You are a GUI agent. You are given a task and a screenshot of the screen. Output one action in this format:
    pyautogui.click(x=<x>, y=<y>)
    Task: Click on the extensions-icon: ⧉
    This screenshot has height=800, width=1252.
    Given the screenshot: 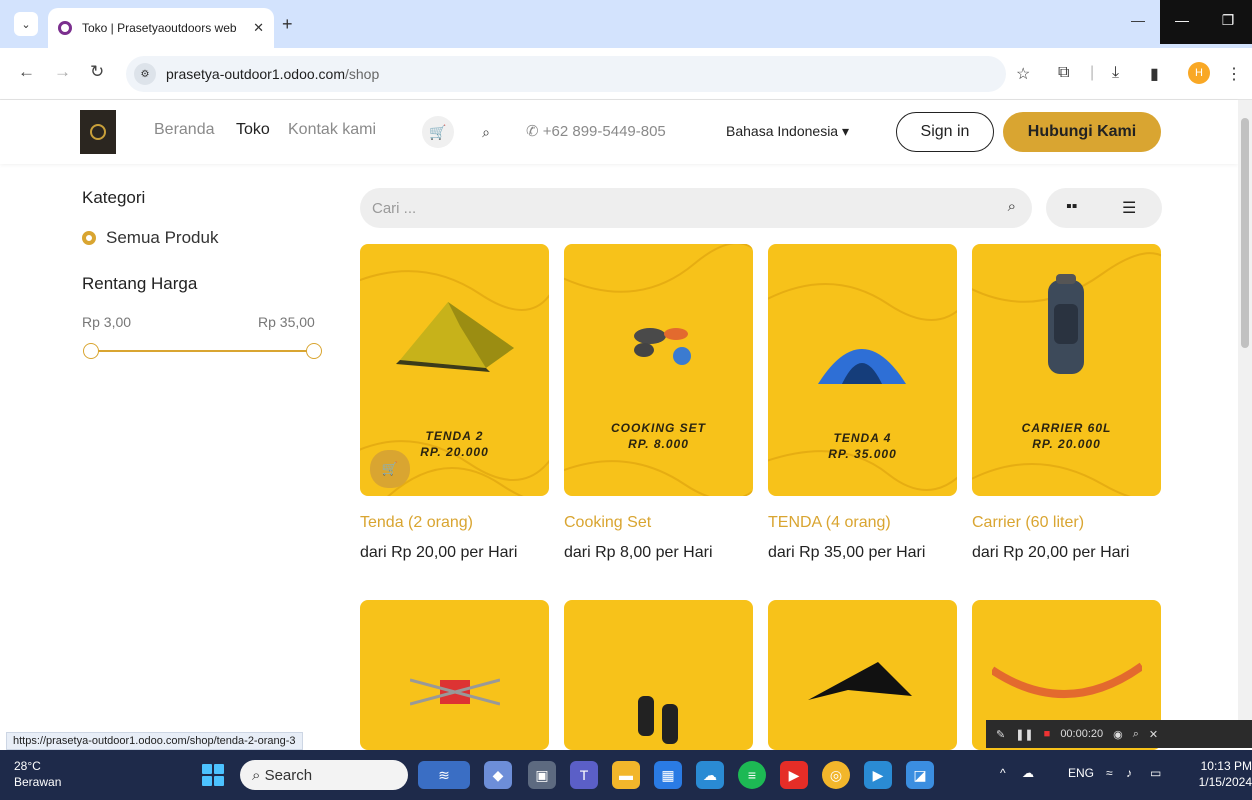 What is the action you would take?
    pyautogui.click(x=1063, y=73)
    